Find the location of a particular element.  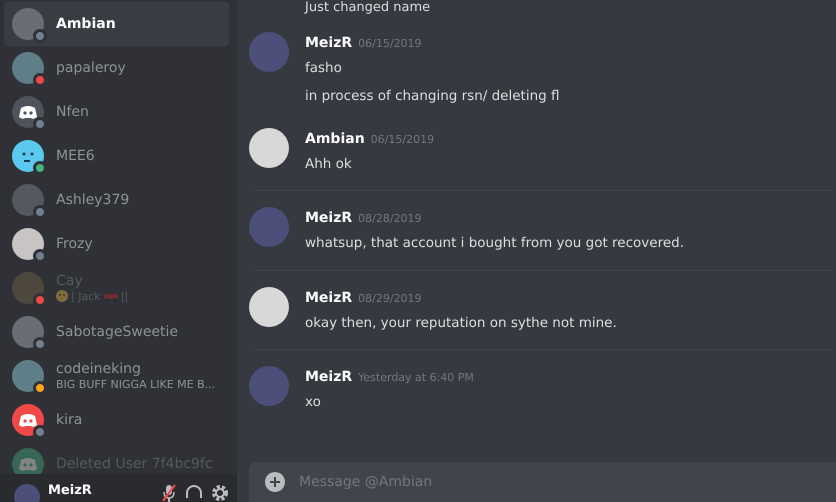

dm-item: Nfen is located at coordinates (116, 112).